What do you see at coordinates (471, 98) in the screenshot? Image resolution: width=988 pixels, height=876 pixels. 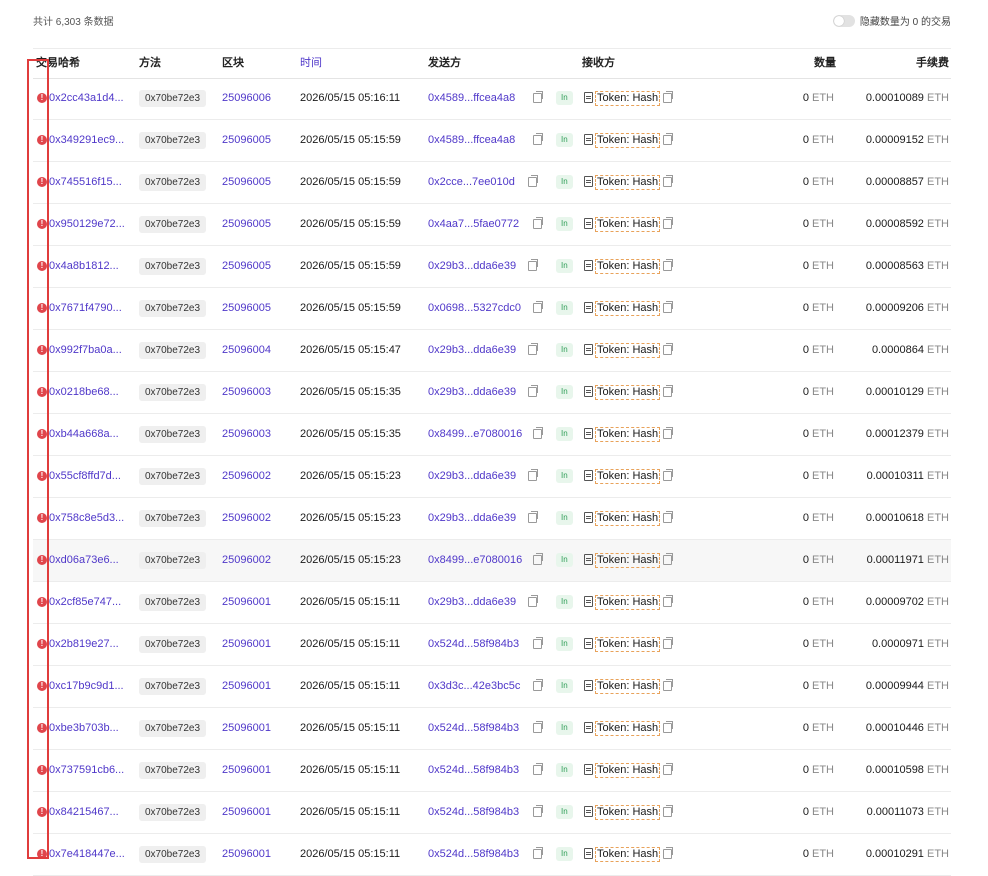 I see `from-address-link: 0x4589...ffcea4a8` at bounding box center [471, 98].